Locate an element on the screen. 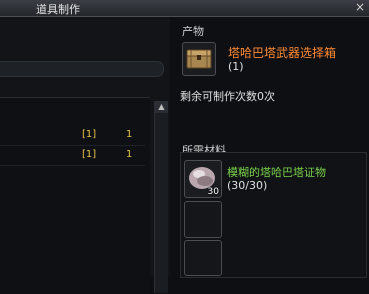 The image size is (369, 294). treasure-box-icon is located at coordinates (199, 59).